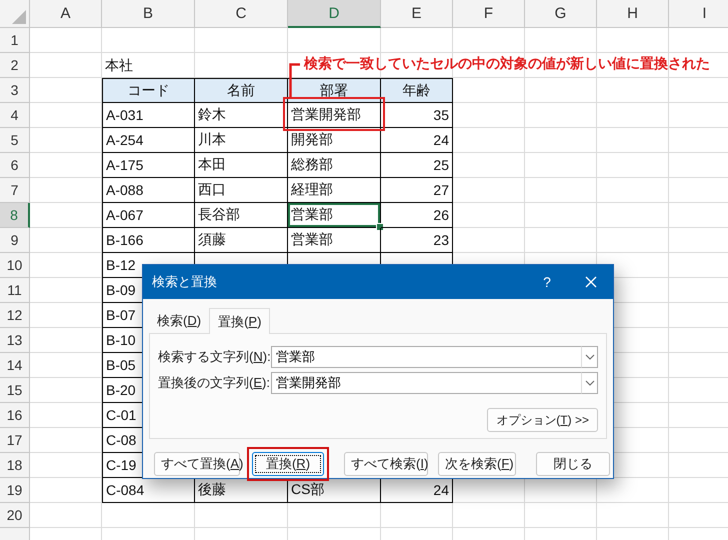 This screenshot has width=728, height=540. What do you see at coordinates (417, 240) in the screenshot?
I see `table-cell: 23` at bounding box center [417, 240].